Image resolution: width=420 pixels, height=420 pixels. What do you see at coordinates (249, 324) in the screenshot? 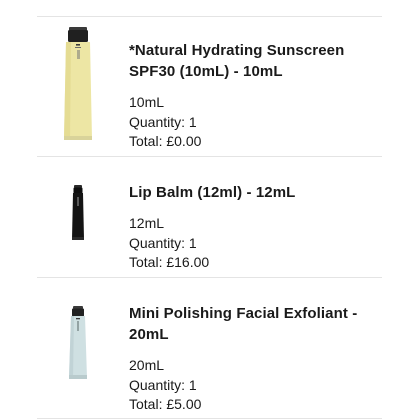
I see `product-name: Mini Polishing Facial Exfoliant - 20mL` at bounding box center [249, 324].